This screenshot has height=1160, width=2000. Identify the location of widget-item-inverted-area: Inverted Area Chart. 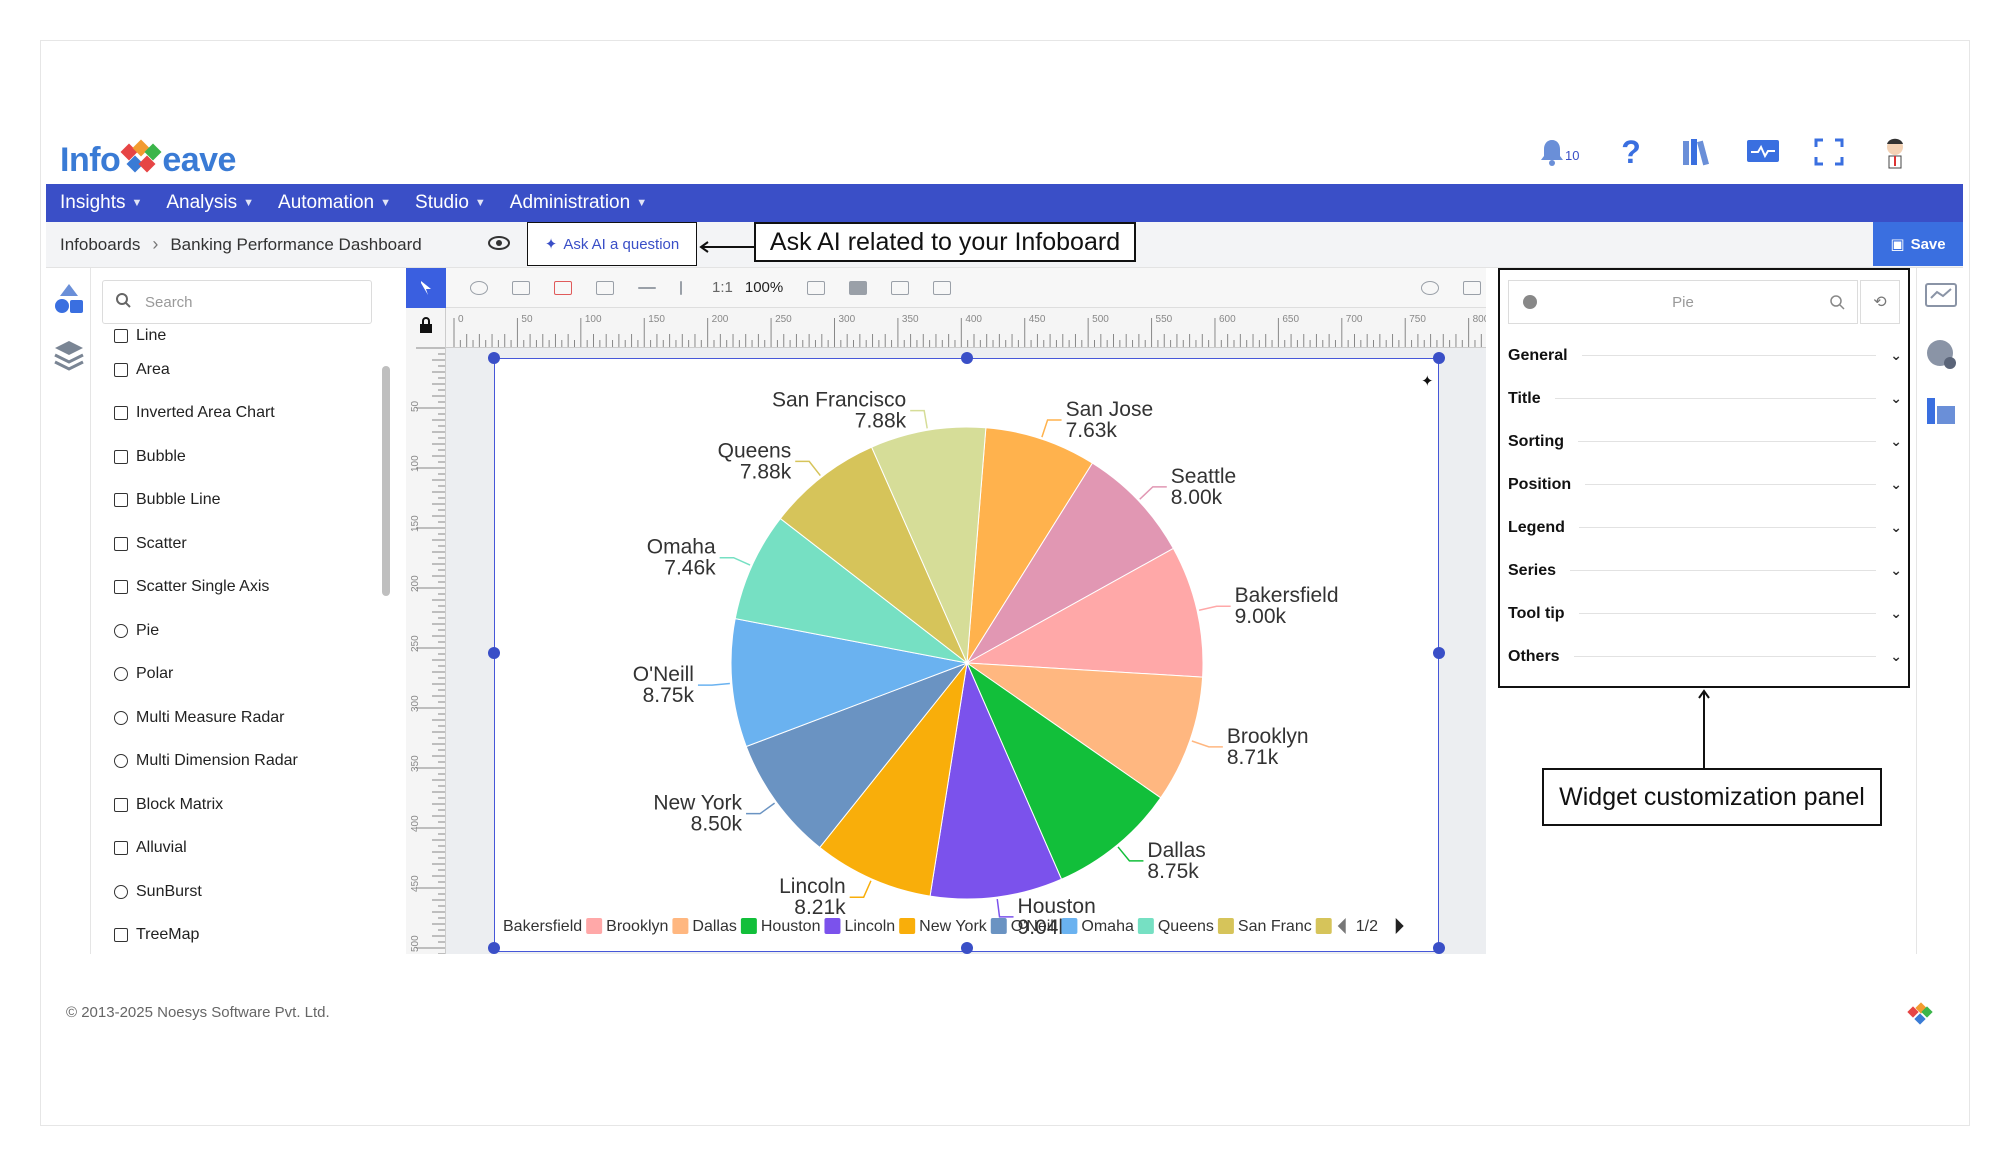
(239, 414).